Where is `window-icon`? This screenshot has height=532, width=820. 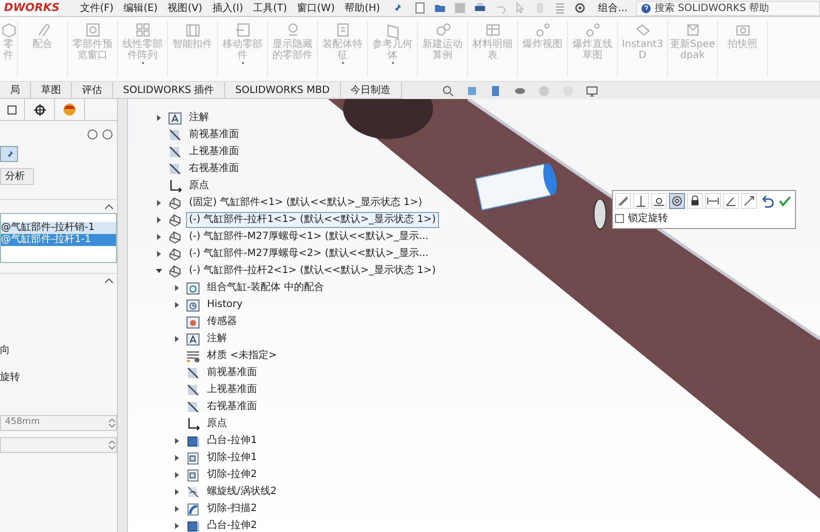
window-icon is located at coordinates (93, 30).